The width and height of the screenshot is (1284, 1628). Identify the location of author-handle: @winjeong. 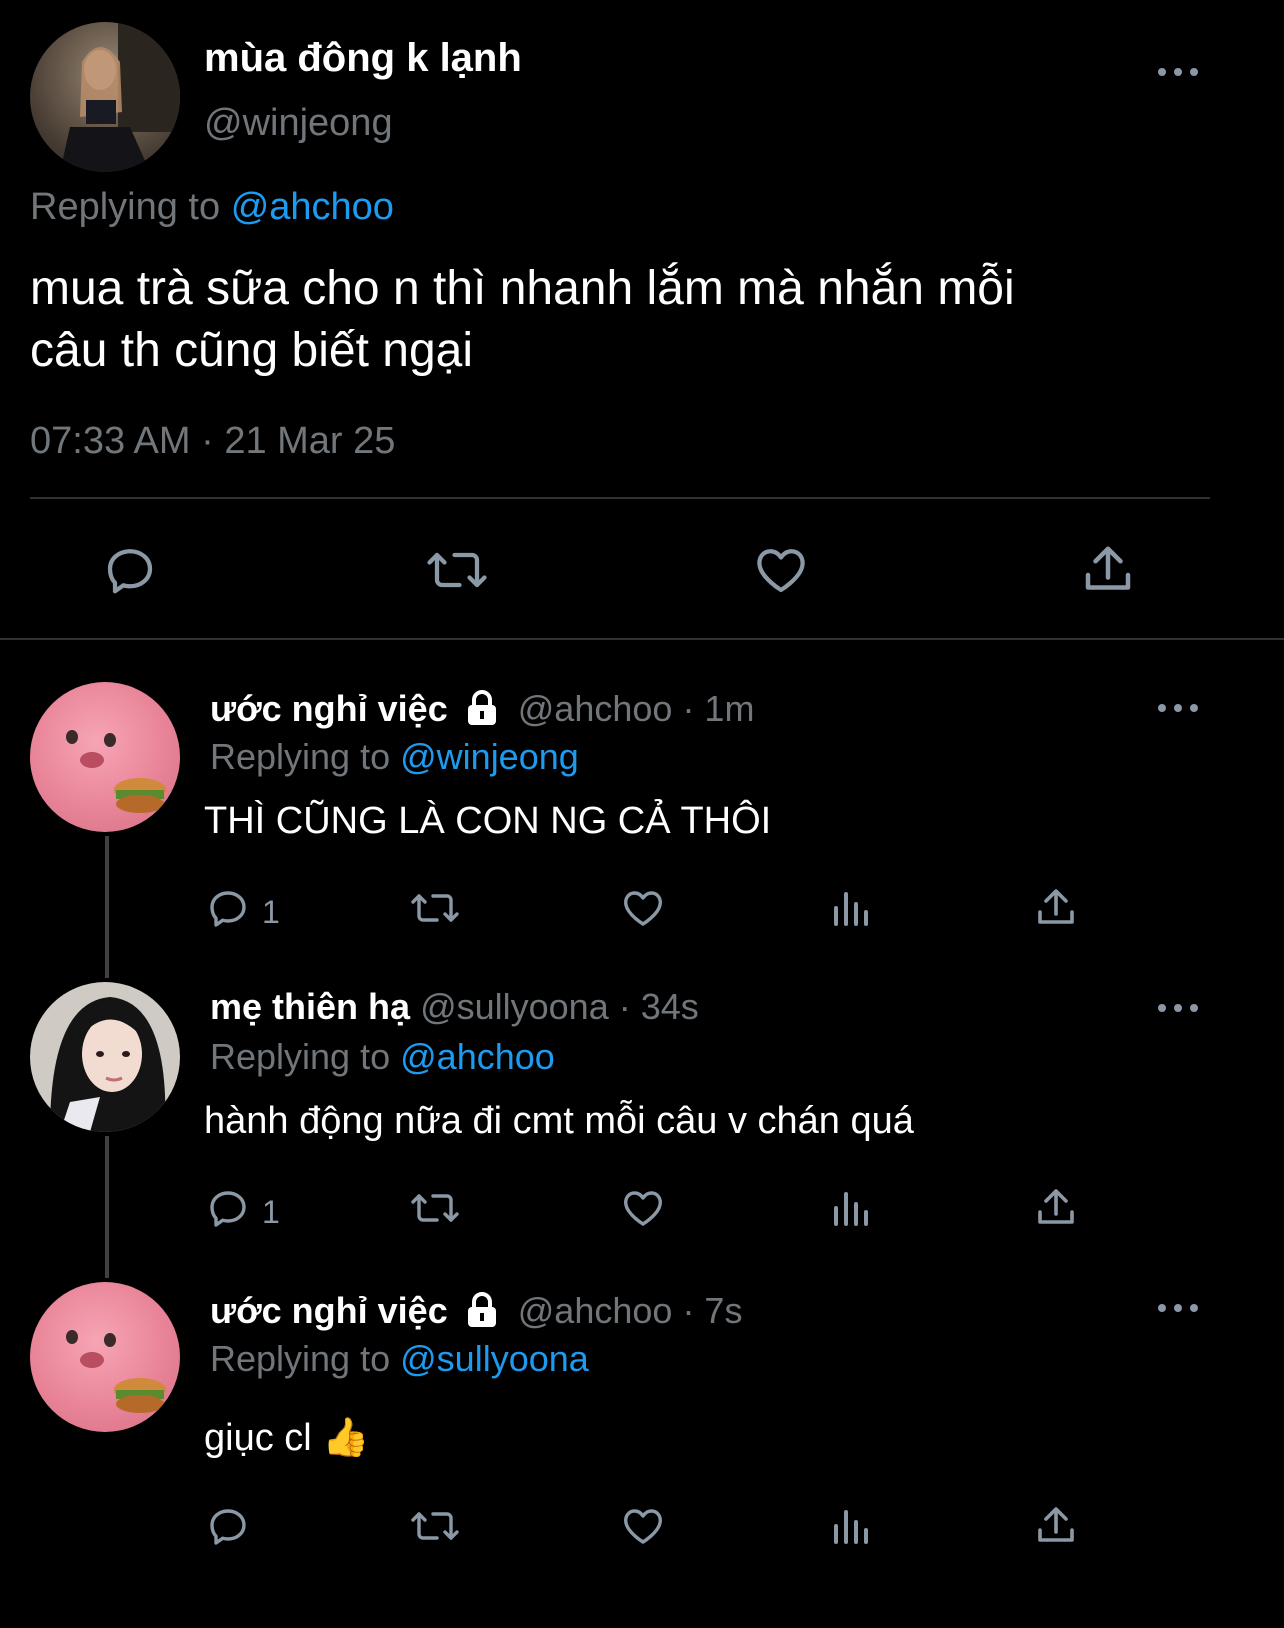
(298, 123).